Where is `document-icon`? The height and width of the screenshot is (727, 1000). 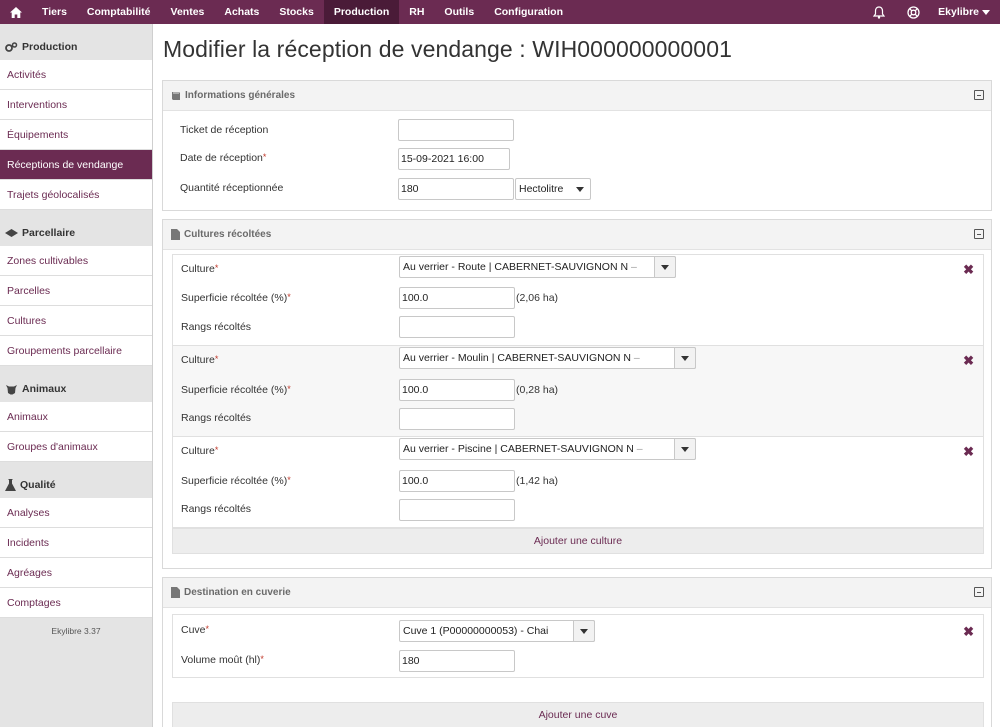
document-icon is located at coordinates (175, 234).